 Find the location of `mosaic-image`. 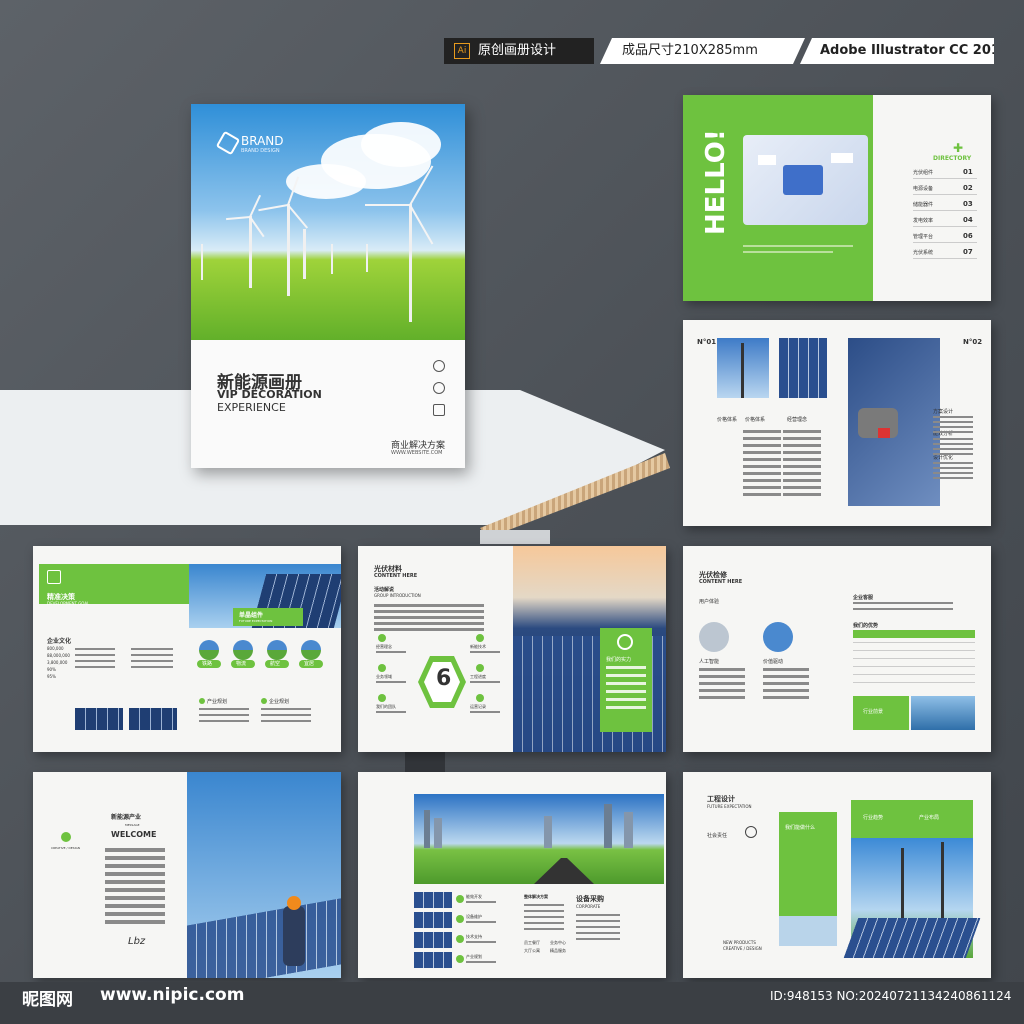

mosaic-image is located at coordinates (808, 931).